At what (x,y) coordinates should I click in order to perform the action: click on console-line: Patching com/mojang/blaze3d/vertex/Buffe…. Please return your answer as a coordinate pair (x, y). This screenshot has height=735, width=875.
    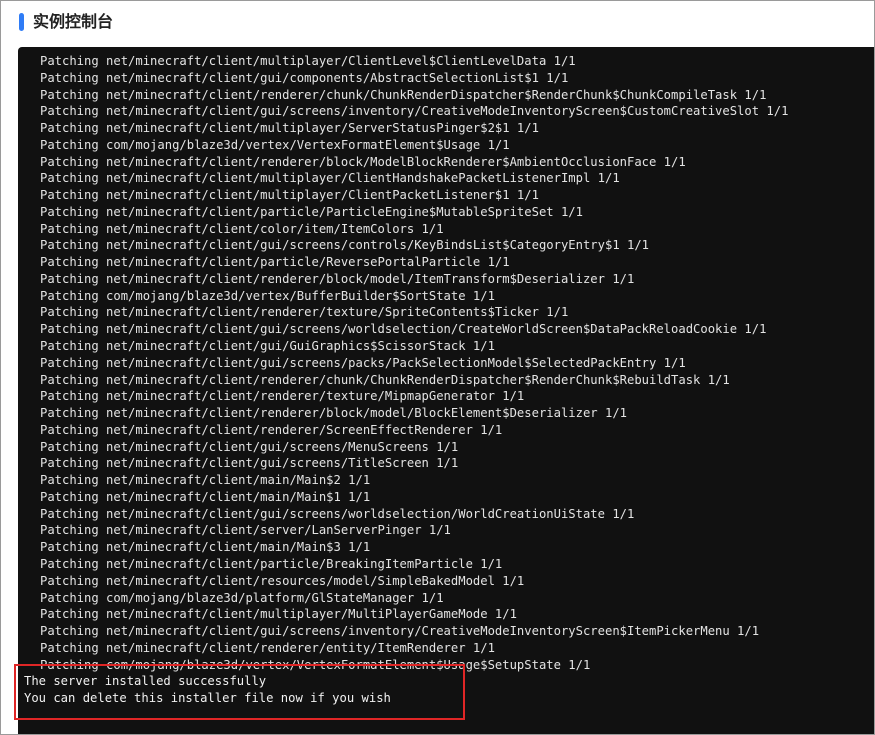
    Looking at the image, I should click on (267, 295).